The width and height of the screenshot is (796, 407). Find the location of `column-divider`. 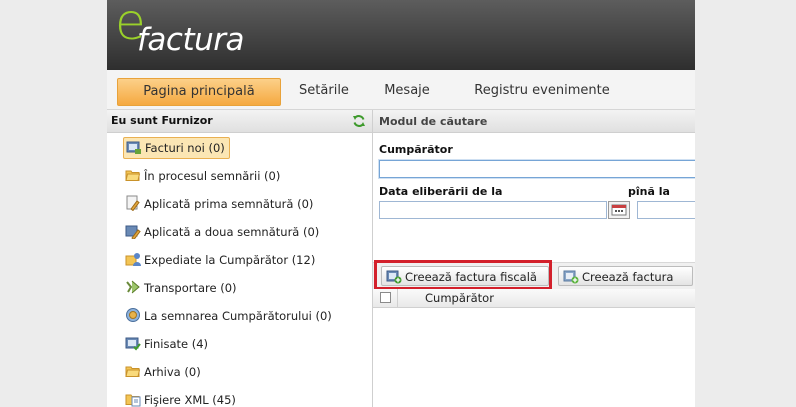

column-divider is located at coordinates (397, 298).